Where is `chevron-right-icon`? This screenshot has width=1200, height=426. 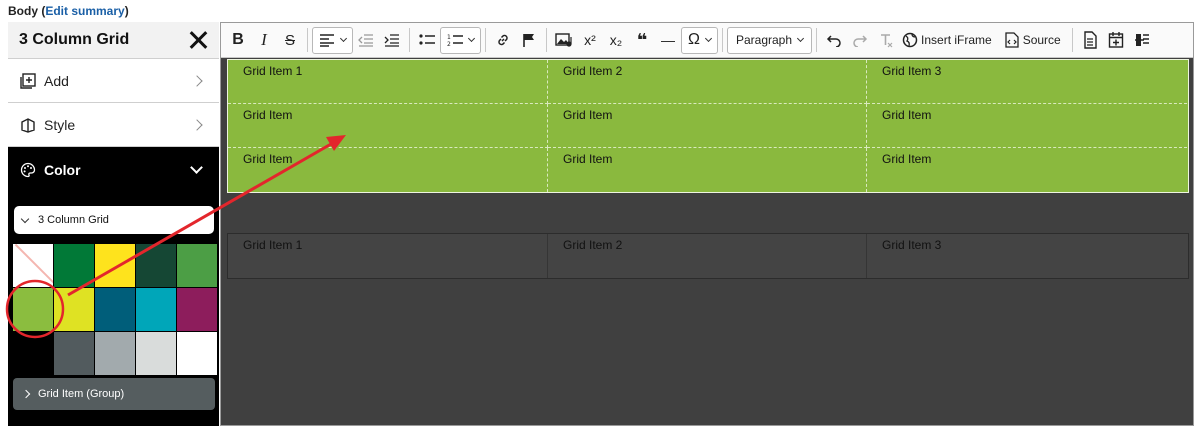
chevron-right-icon is located at coordinates (26, 394).